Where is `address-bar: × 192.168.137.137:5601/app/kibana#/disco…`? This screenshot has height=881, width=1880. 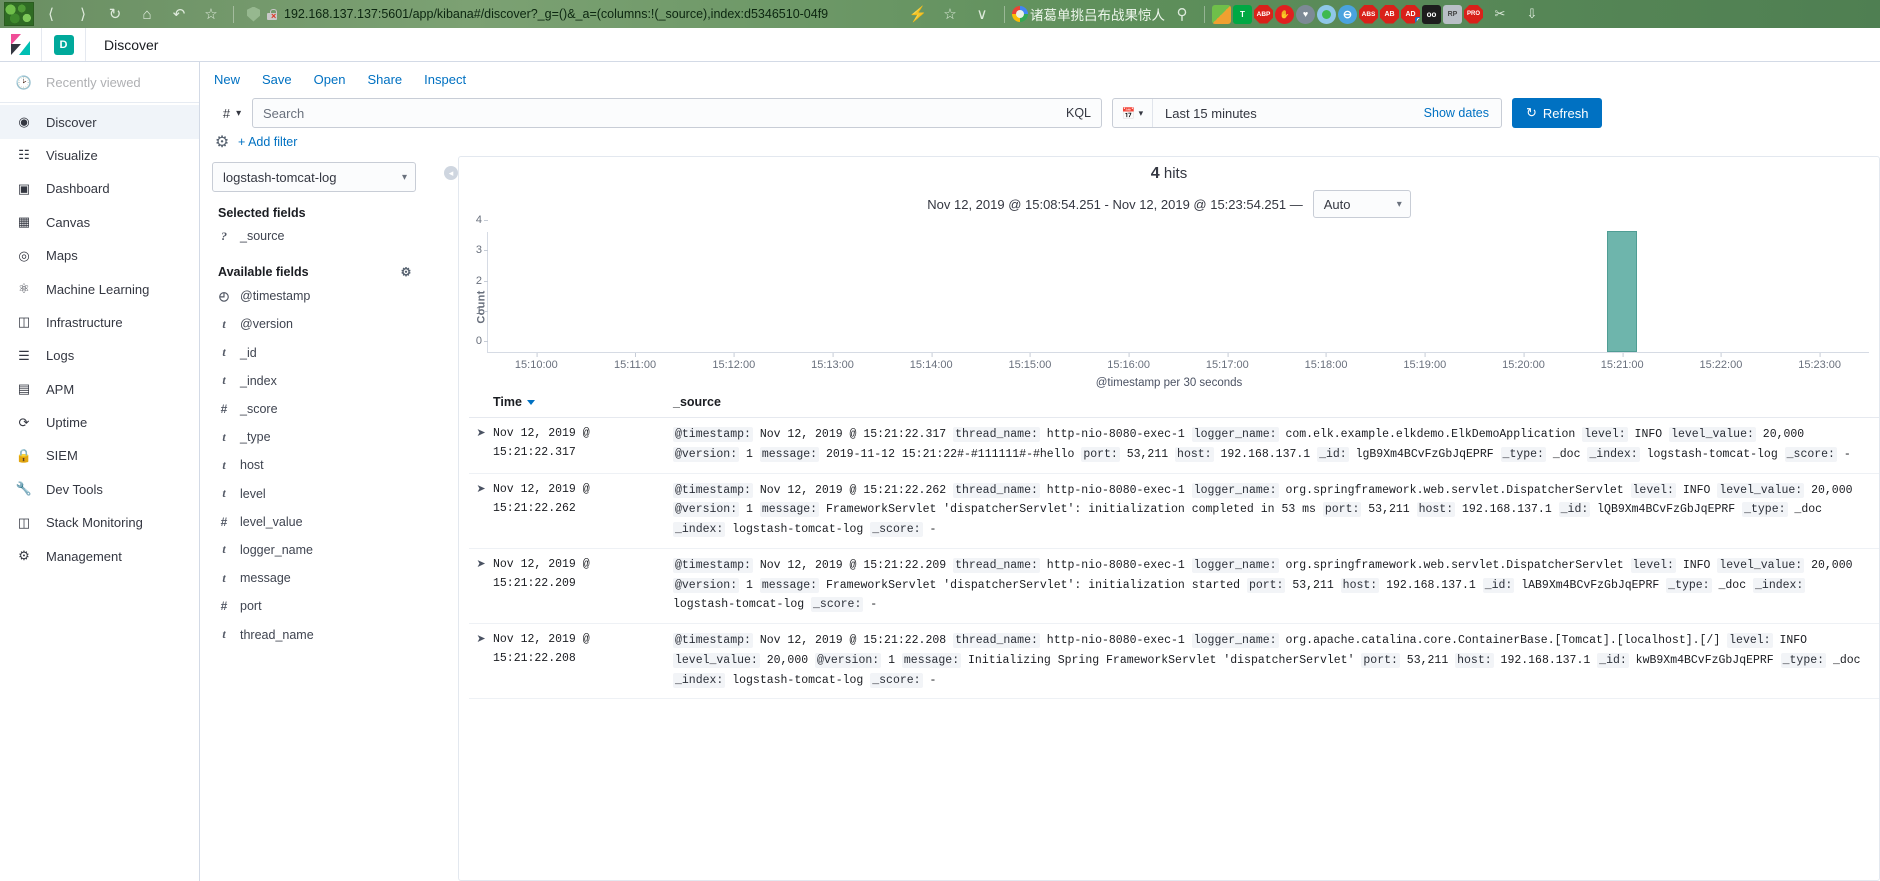 address-bar: × 192.168.137.137:5601/app/kibana#/disco… is located at coordinates (571, 14).